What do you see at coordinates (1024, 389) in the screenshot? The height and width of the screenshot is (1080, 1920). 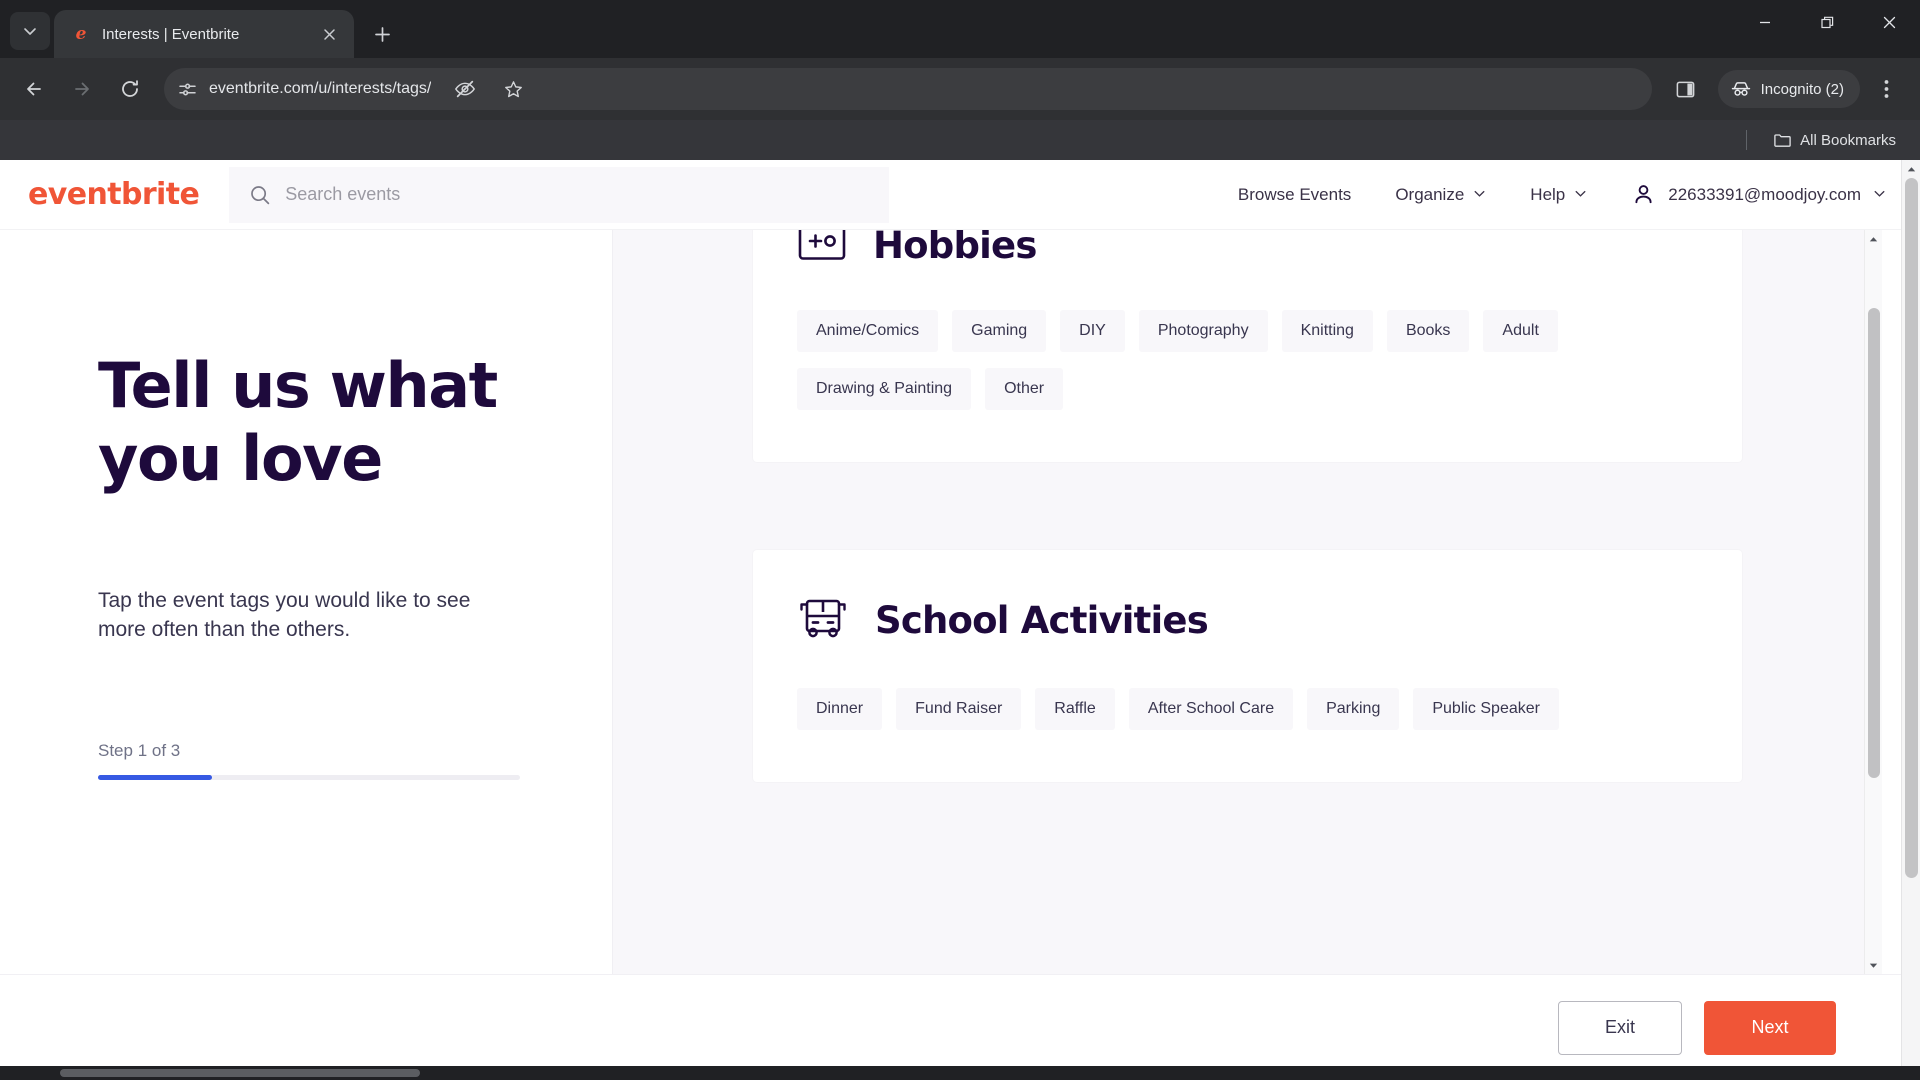 I see `tag-chip: Other` at bounding box center [1024, 389].